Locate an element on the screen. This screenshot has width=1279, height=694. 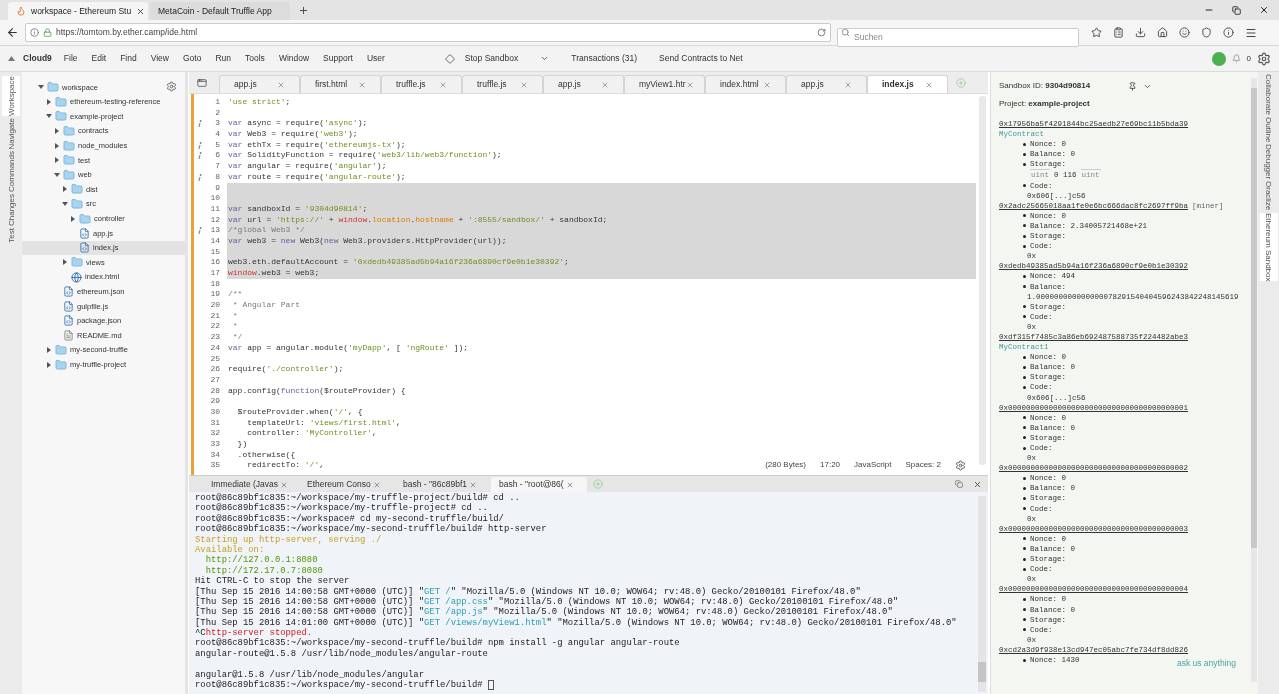
clipboard-icon is located at coordinates (1118, 32).